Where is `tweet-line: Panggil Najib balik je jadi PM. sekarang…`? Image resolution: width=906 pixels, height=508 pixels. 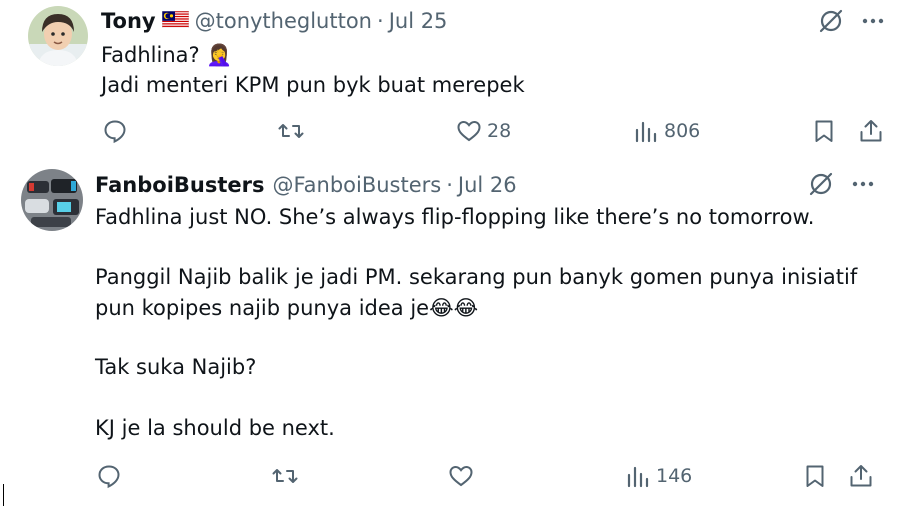
tweet-line: Panggil Najib balik je jadi PM. sekarang… is located at coordinates (476, 277).